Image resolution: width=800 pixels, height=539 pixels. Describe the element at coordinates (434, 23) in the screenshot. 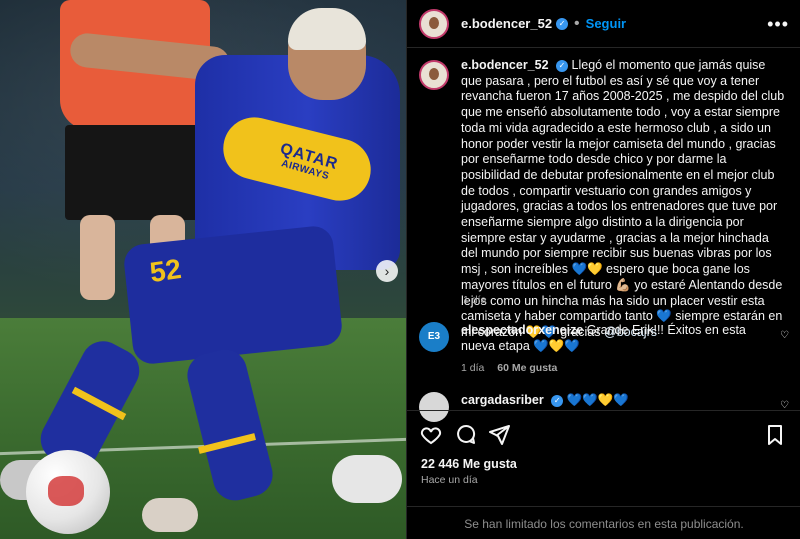

I see `author-avatar` at that location.